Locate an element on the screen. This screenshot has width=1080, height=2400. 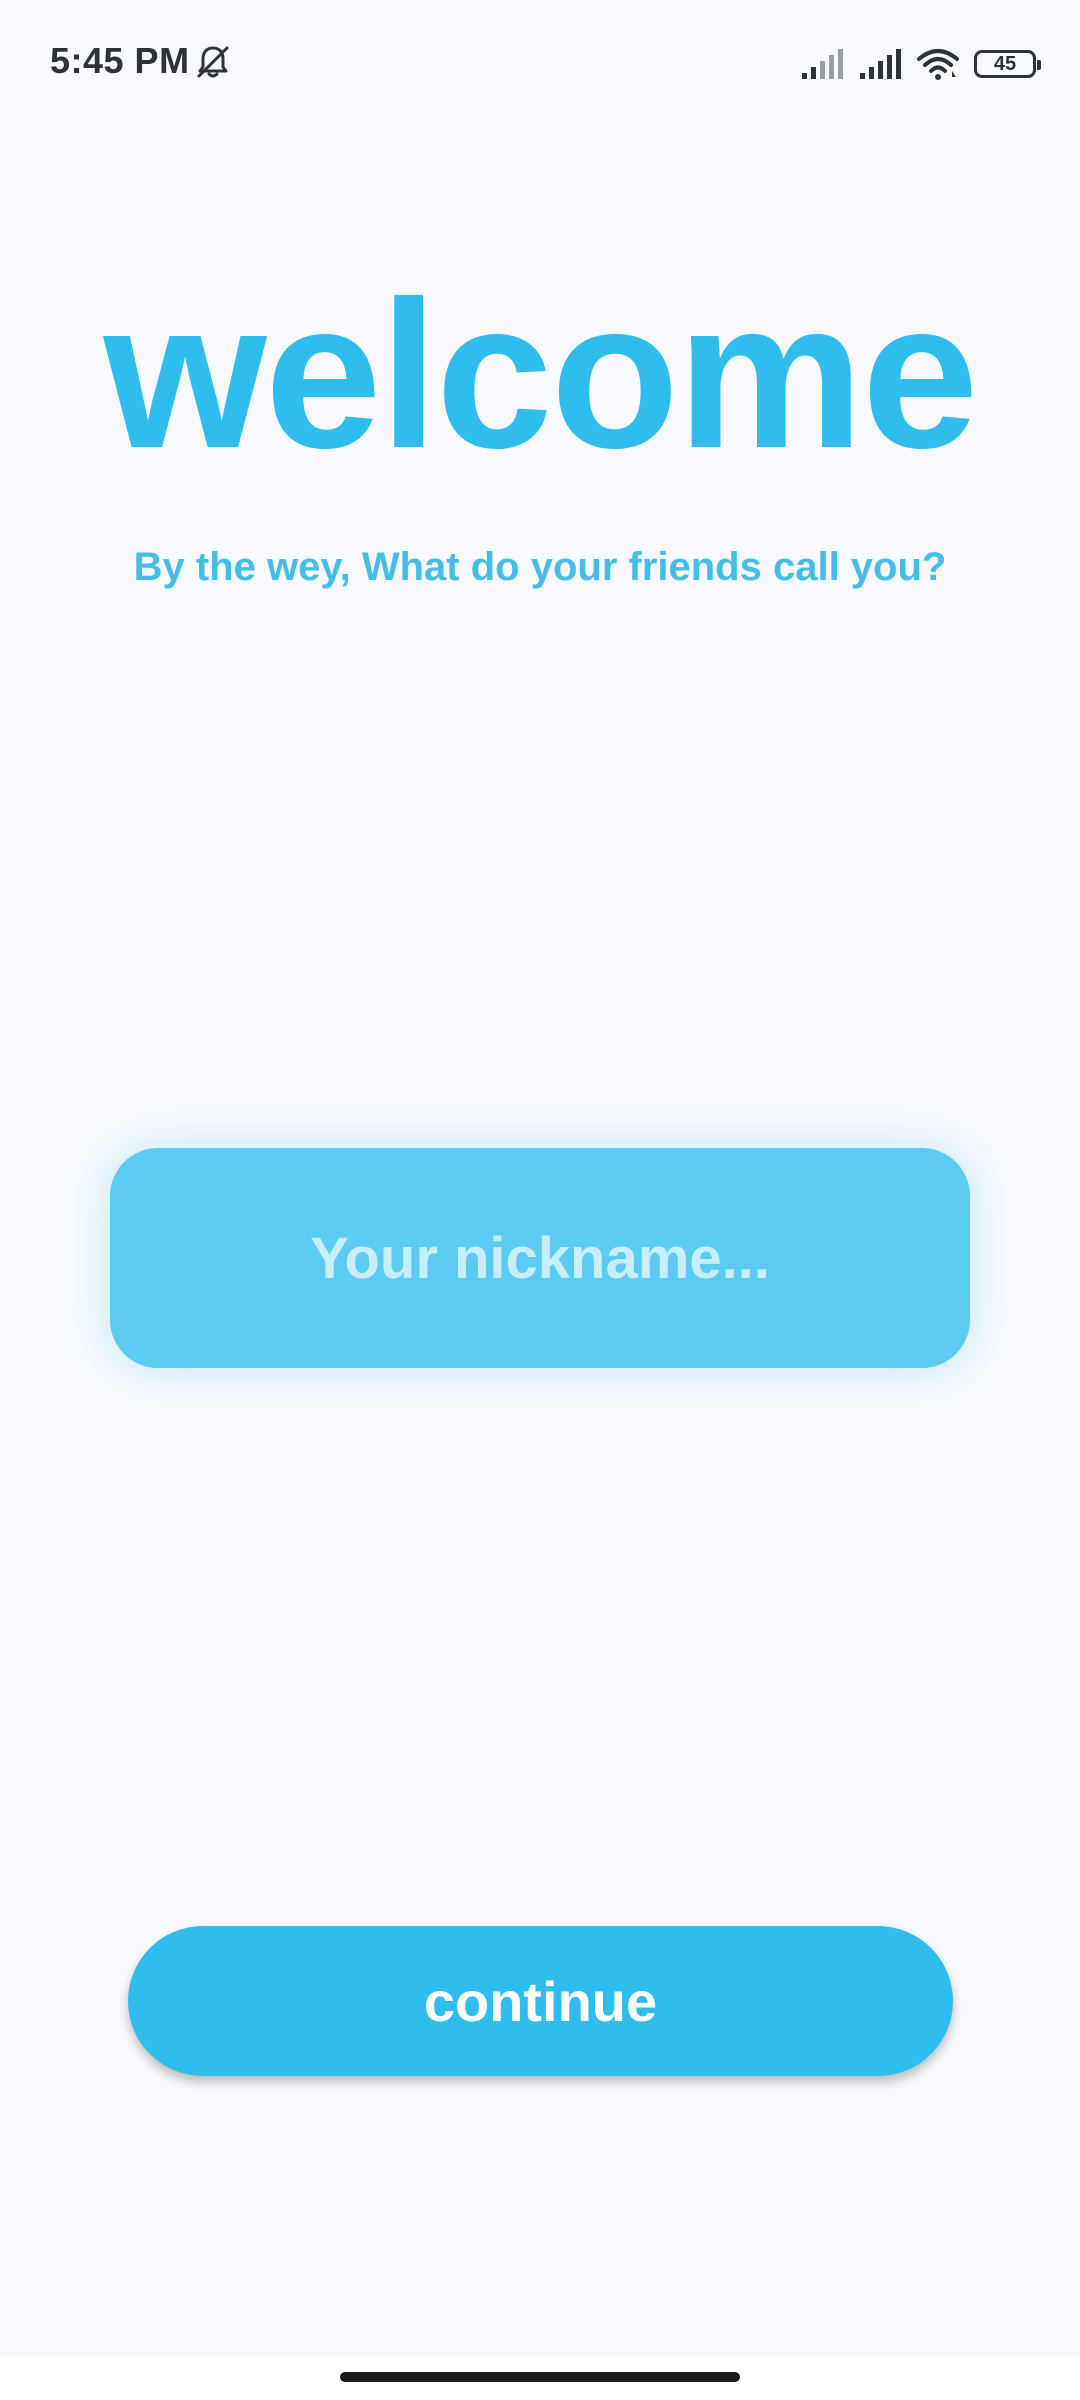
home-indicator is located at coordinates (540, 2377).